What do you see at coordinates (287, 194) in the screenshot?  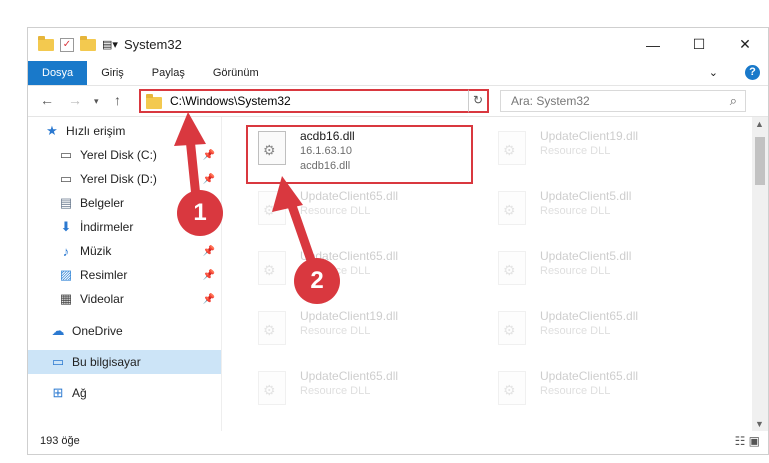 I see `arrow-2-head` at bounding box center [287, 194].